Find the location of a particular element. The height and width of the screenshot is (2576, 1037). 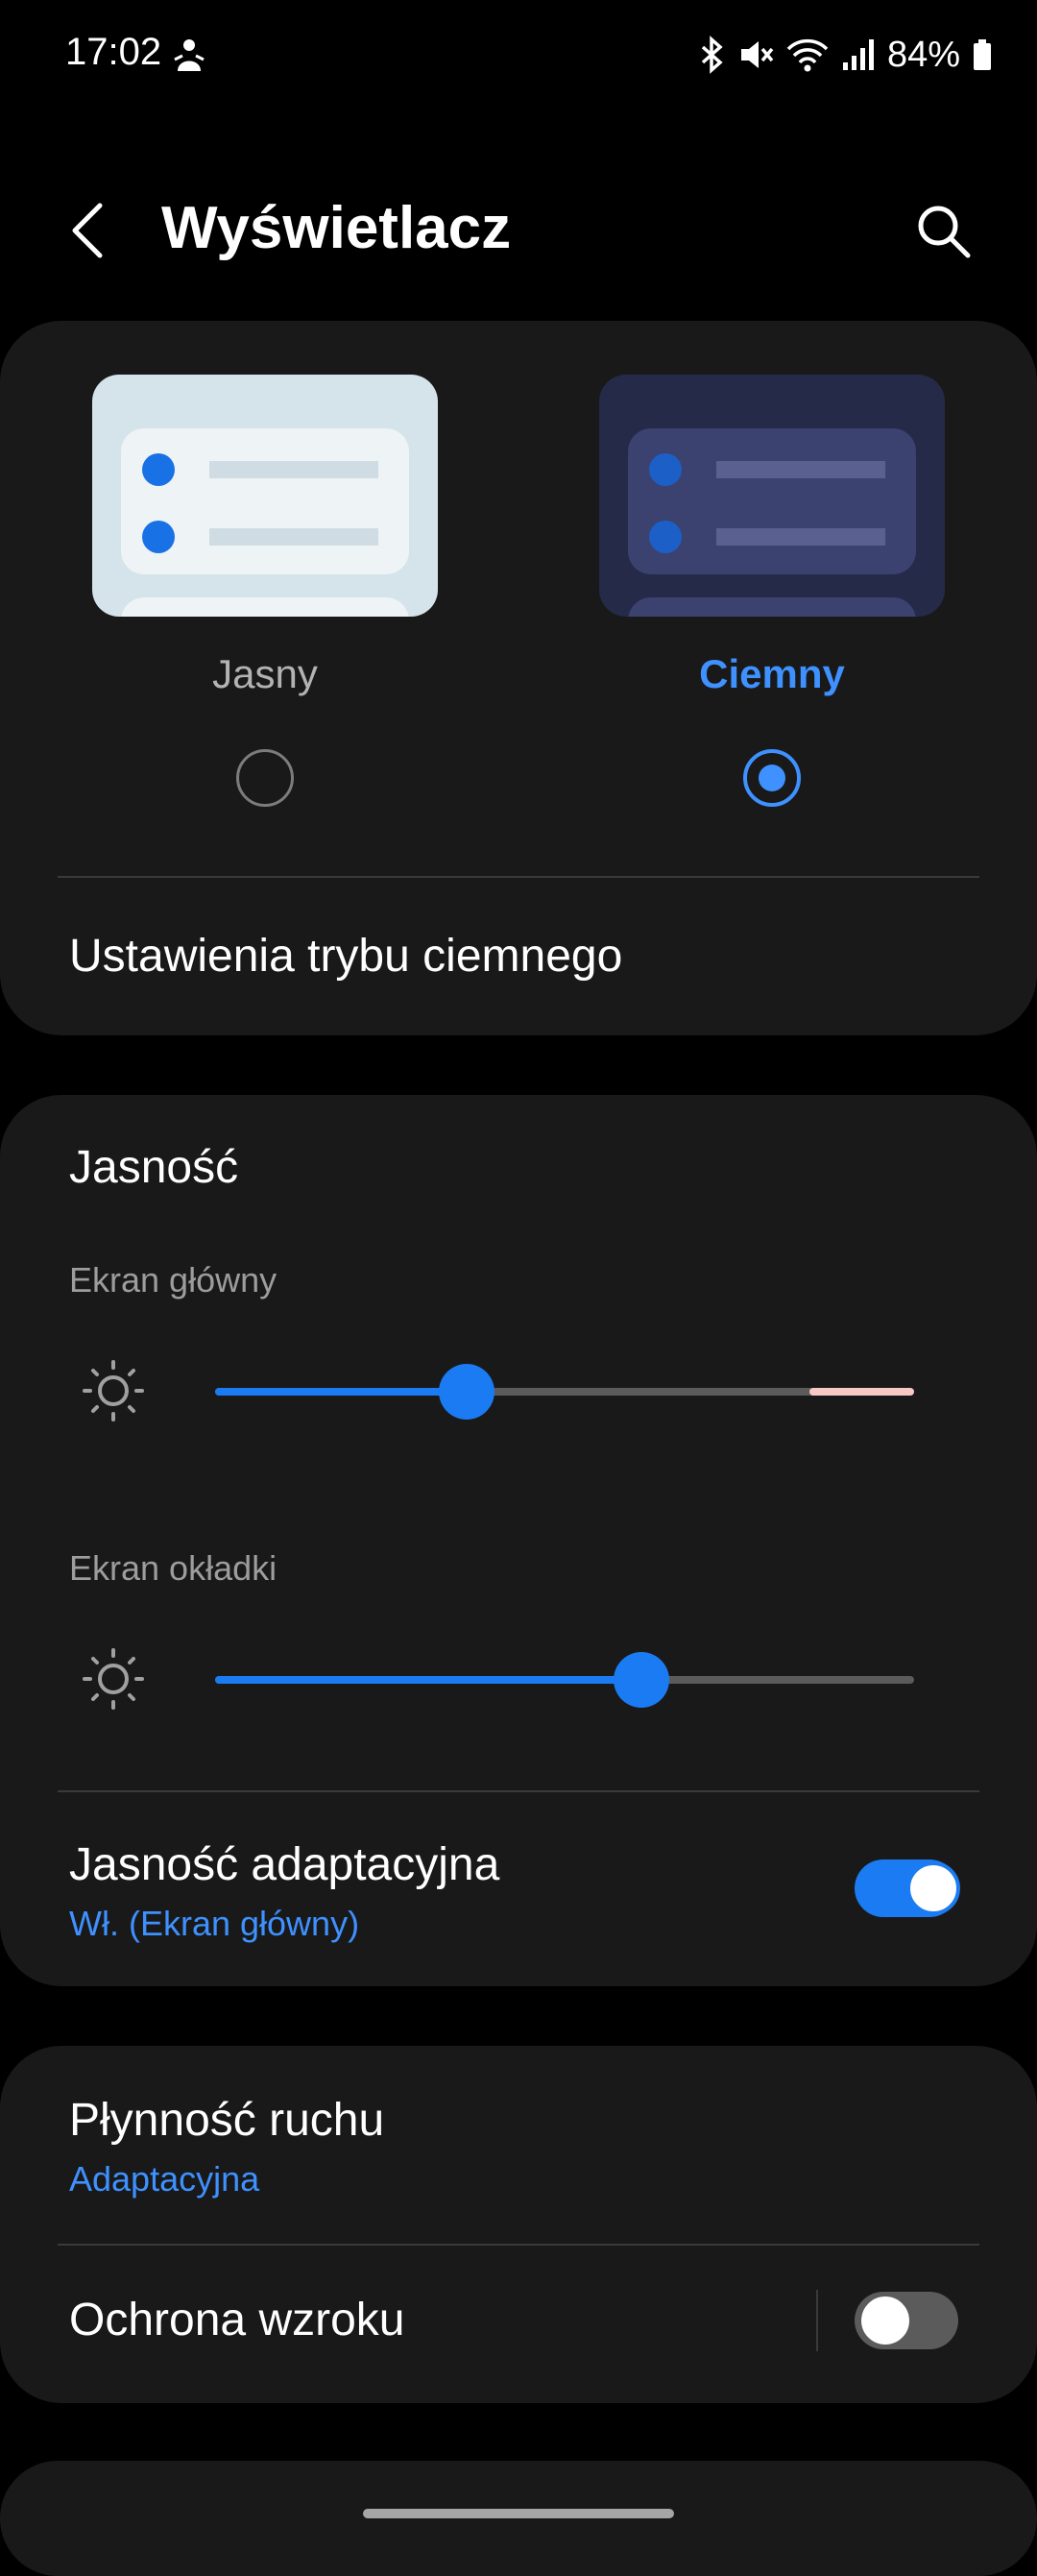

battery-percent: 84% is located at coordinates (923, 54).